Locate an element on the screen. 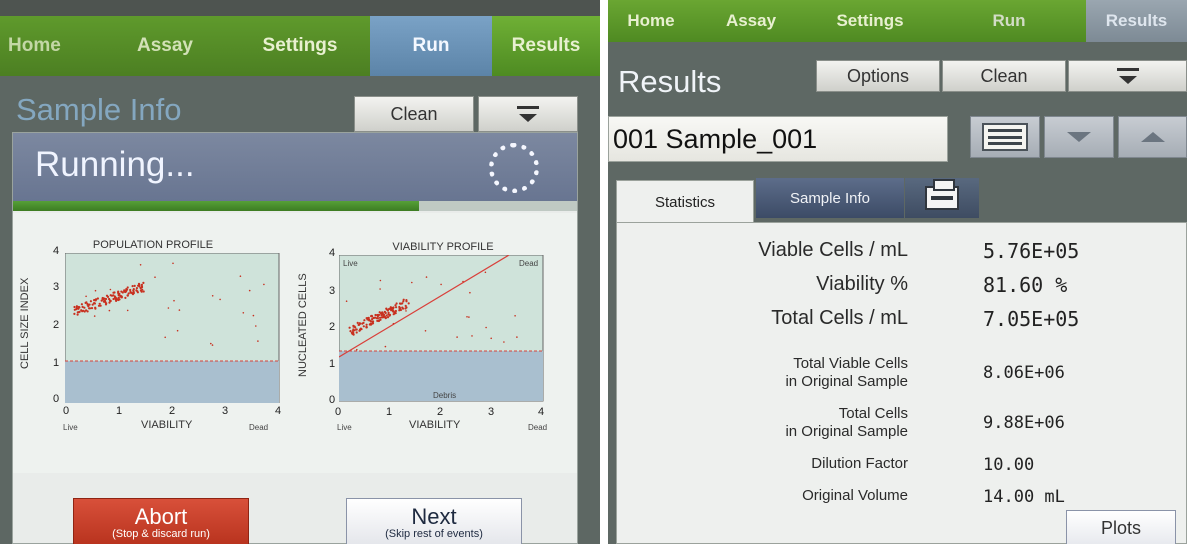  stat-value: 14.00 mL is located at coordinates (1024, 497).